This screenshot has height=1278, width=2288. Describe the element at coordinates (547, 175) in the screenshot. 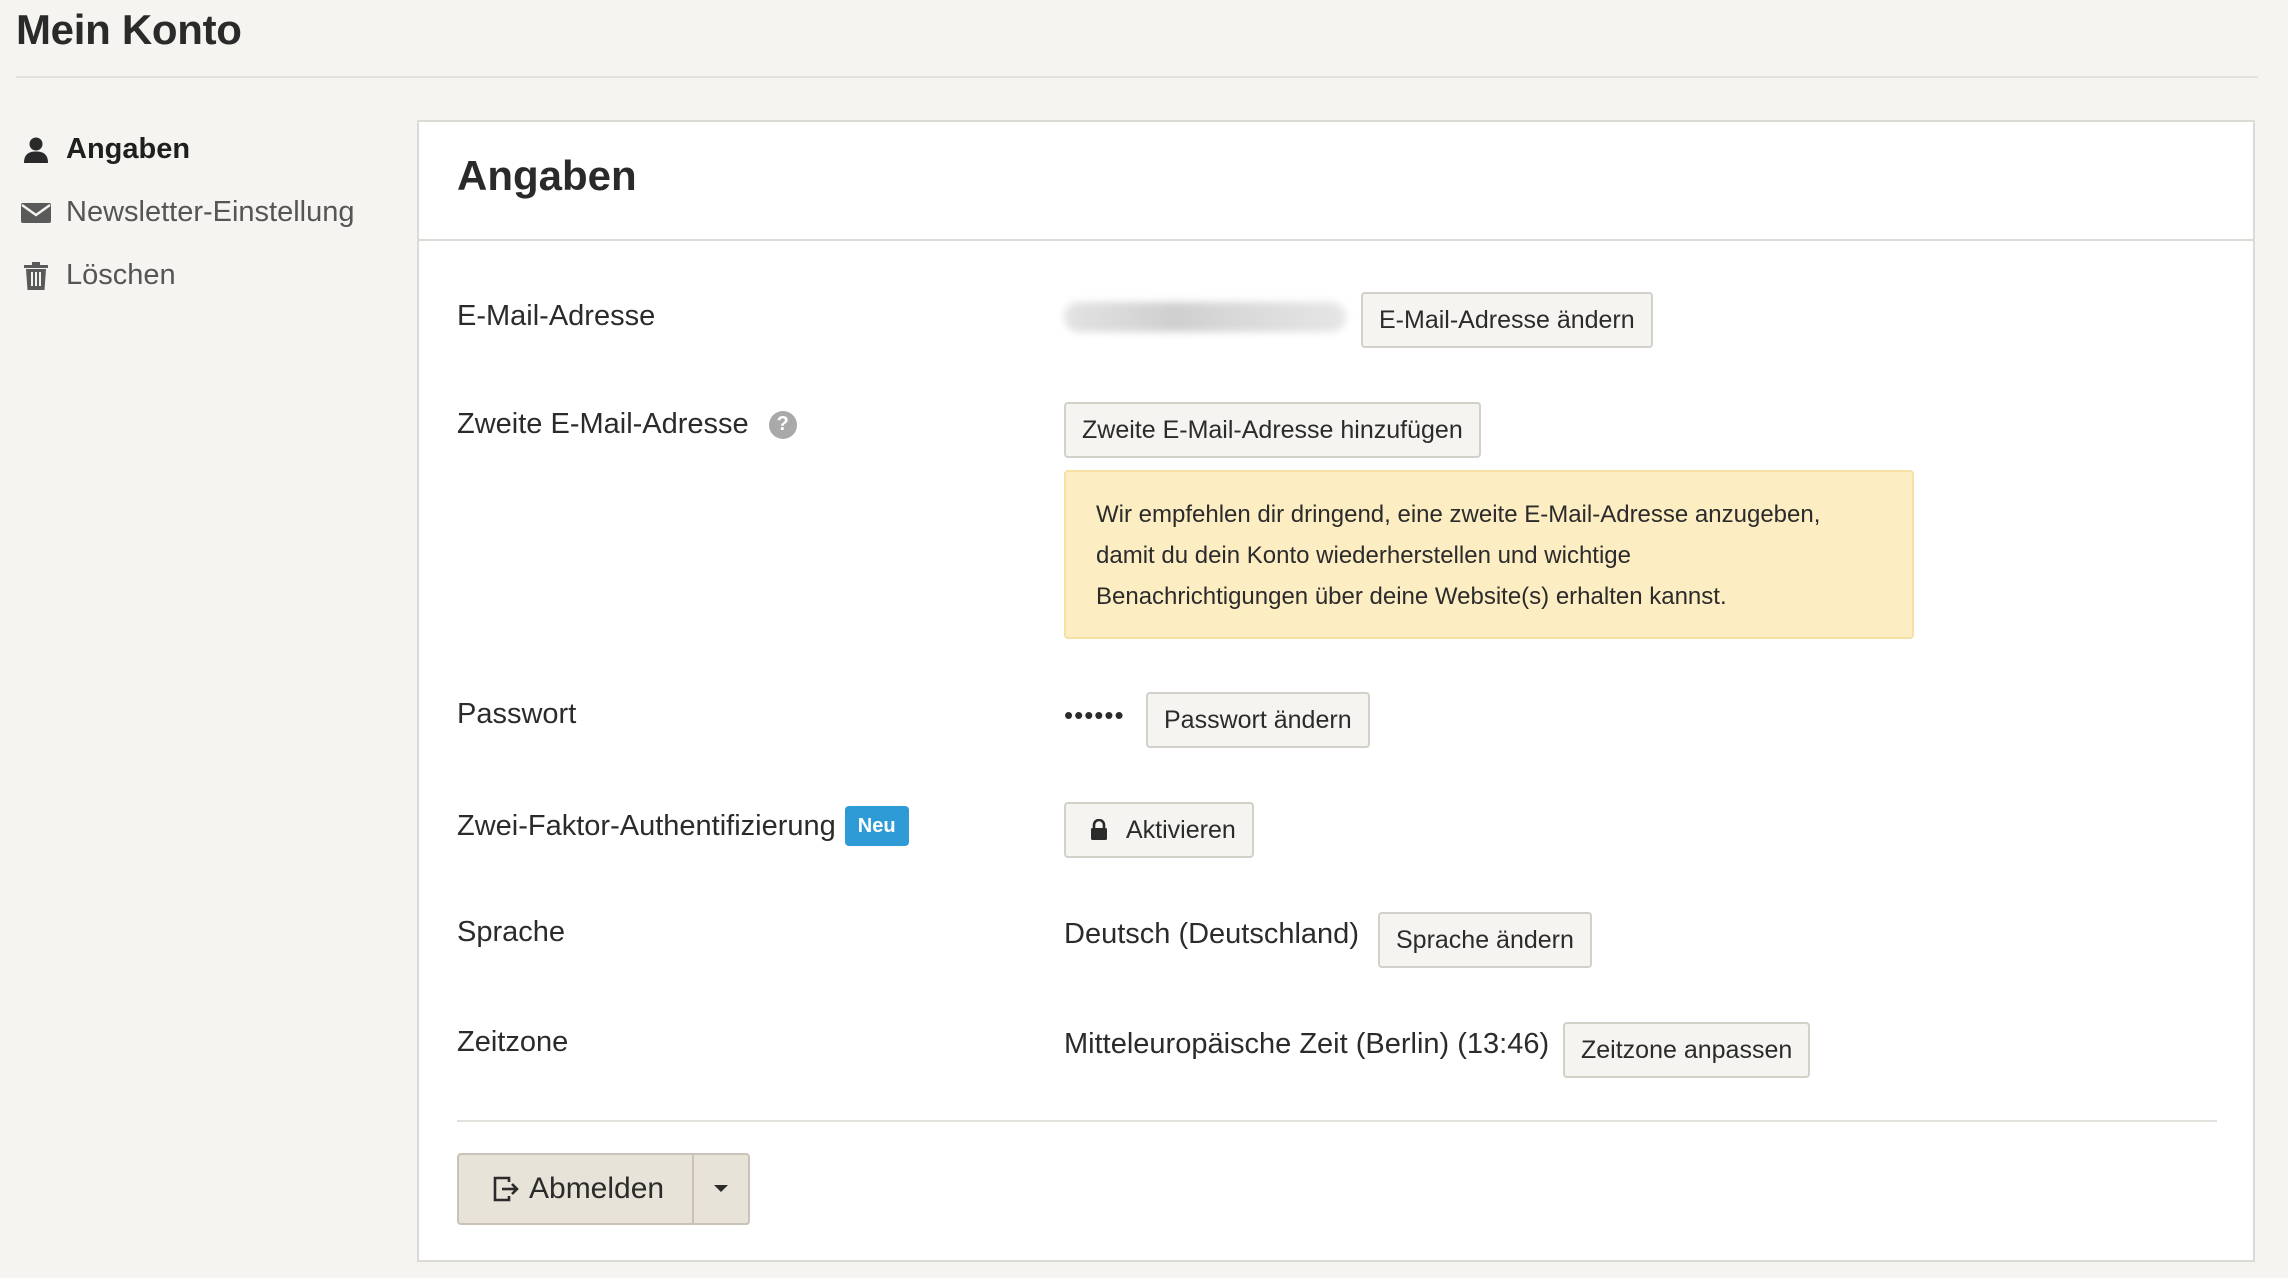

I see `card-title: Angaben` at that location.